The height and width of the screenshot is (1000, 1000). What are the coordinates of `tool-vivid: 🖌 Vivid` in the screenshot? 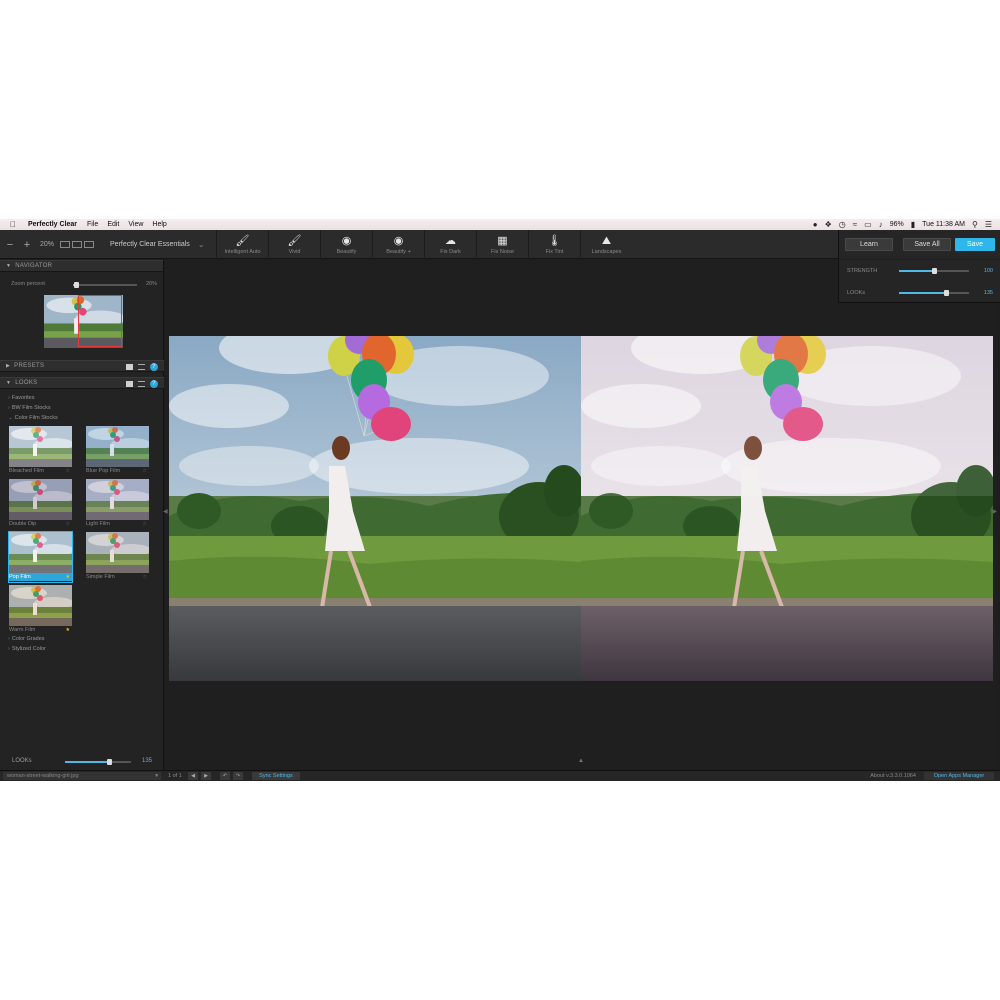 It's located at (294, 244).